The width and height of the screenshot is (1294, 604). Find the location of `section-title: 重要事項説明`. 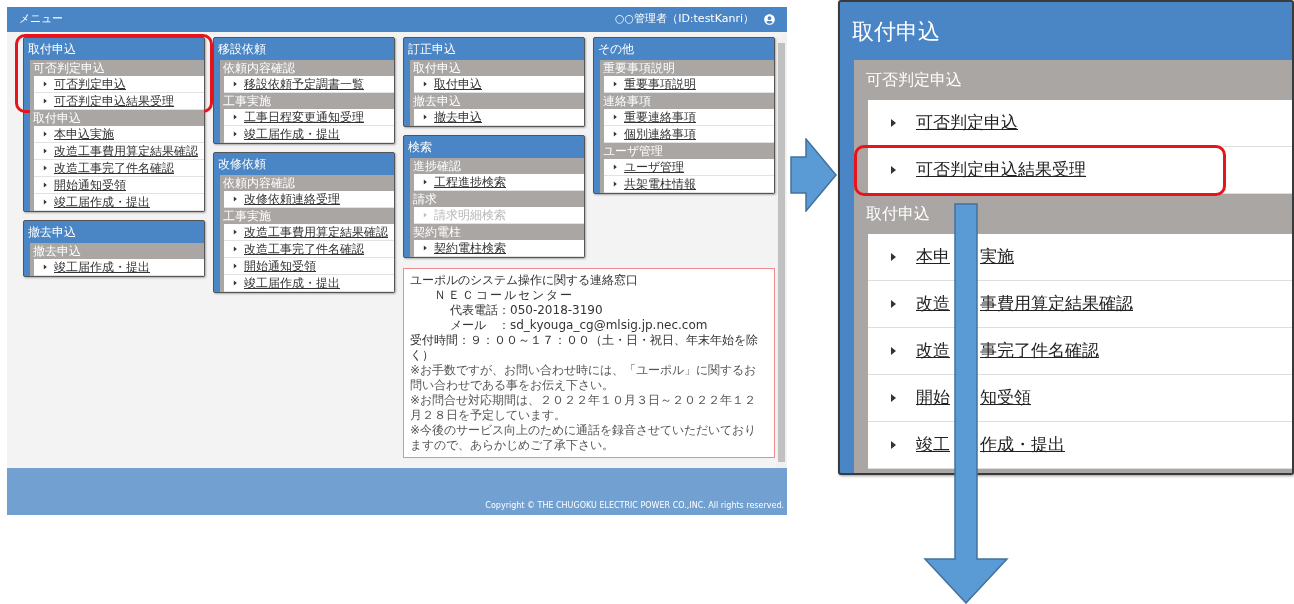

section-title: 重要事項説明 is located at coordinates (639, 68).